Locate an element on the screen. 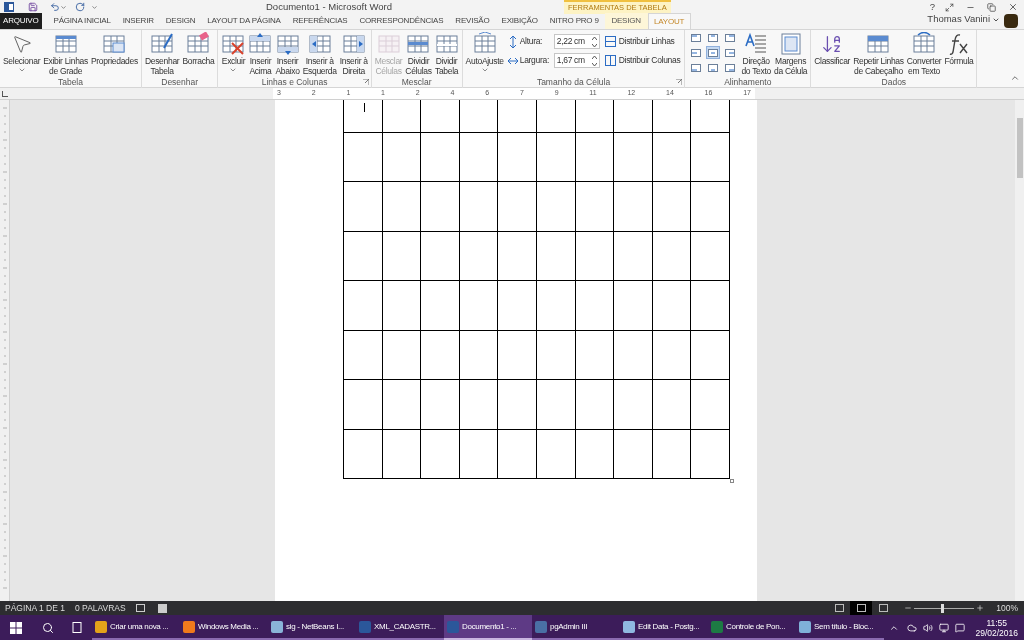  collapse-icon is located at coordinates (1015, 78).